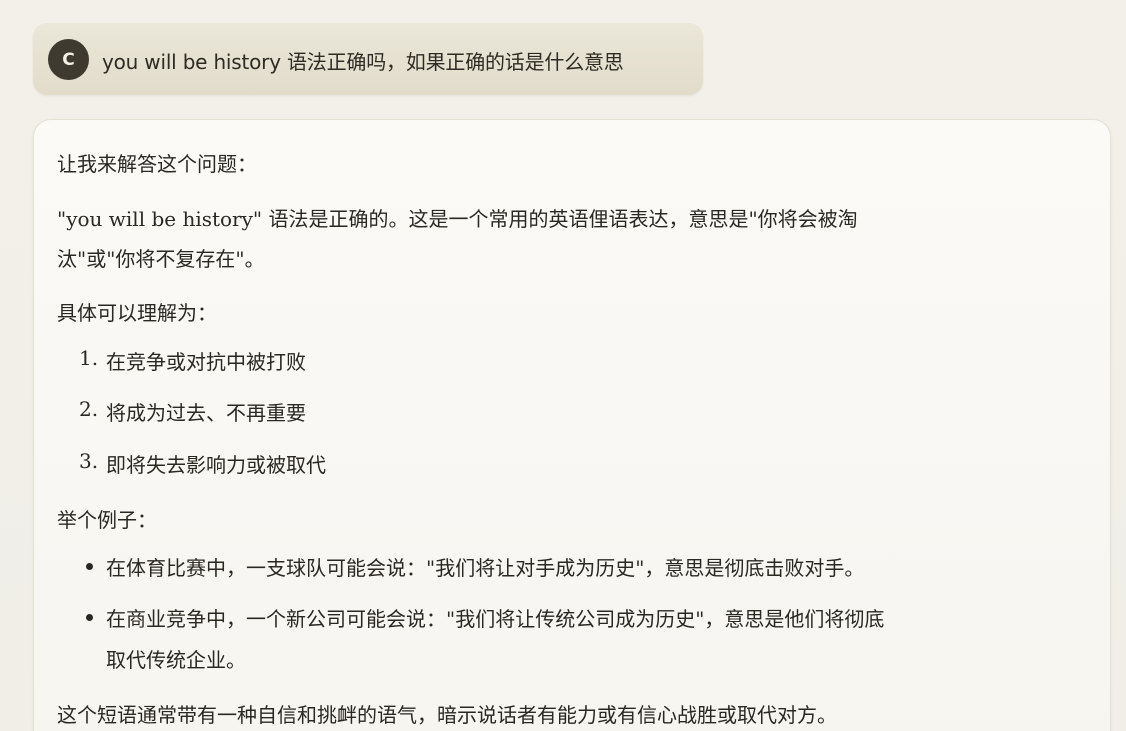  I want to click on bullet-item-text: 在体育比赛中，一支球队可能会说："我们将让对手成为历史"，意思是彻底击败对手。, so click(485, 568).